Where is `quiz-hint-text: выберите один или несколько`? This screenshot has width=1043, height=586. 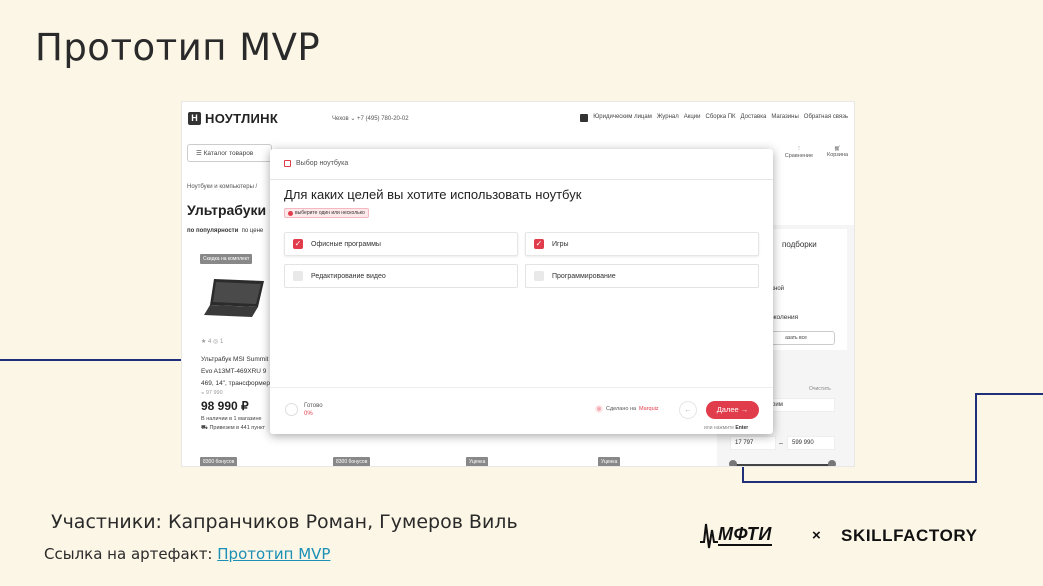 quiz-hint-text: выберите один или несколько is located at coordinates (330, 213).